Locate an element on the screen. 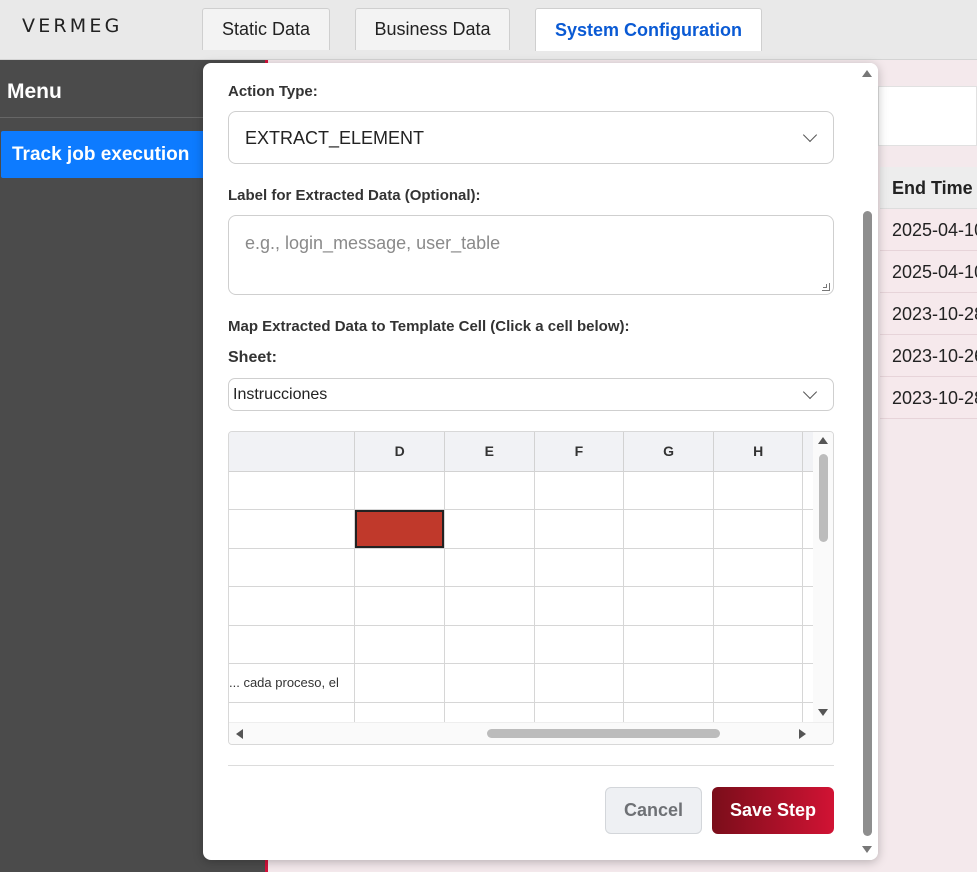 This screenshot has height=872, width=977. modal-scroll-thumb is located at coordinates (867, 523).